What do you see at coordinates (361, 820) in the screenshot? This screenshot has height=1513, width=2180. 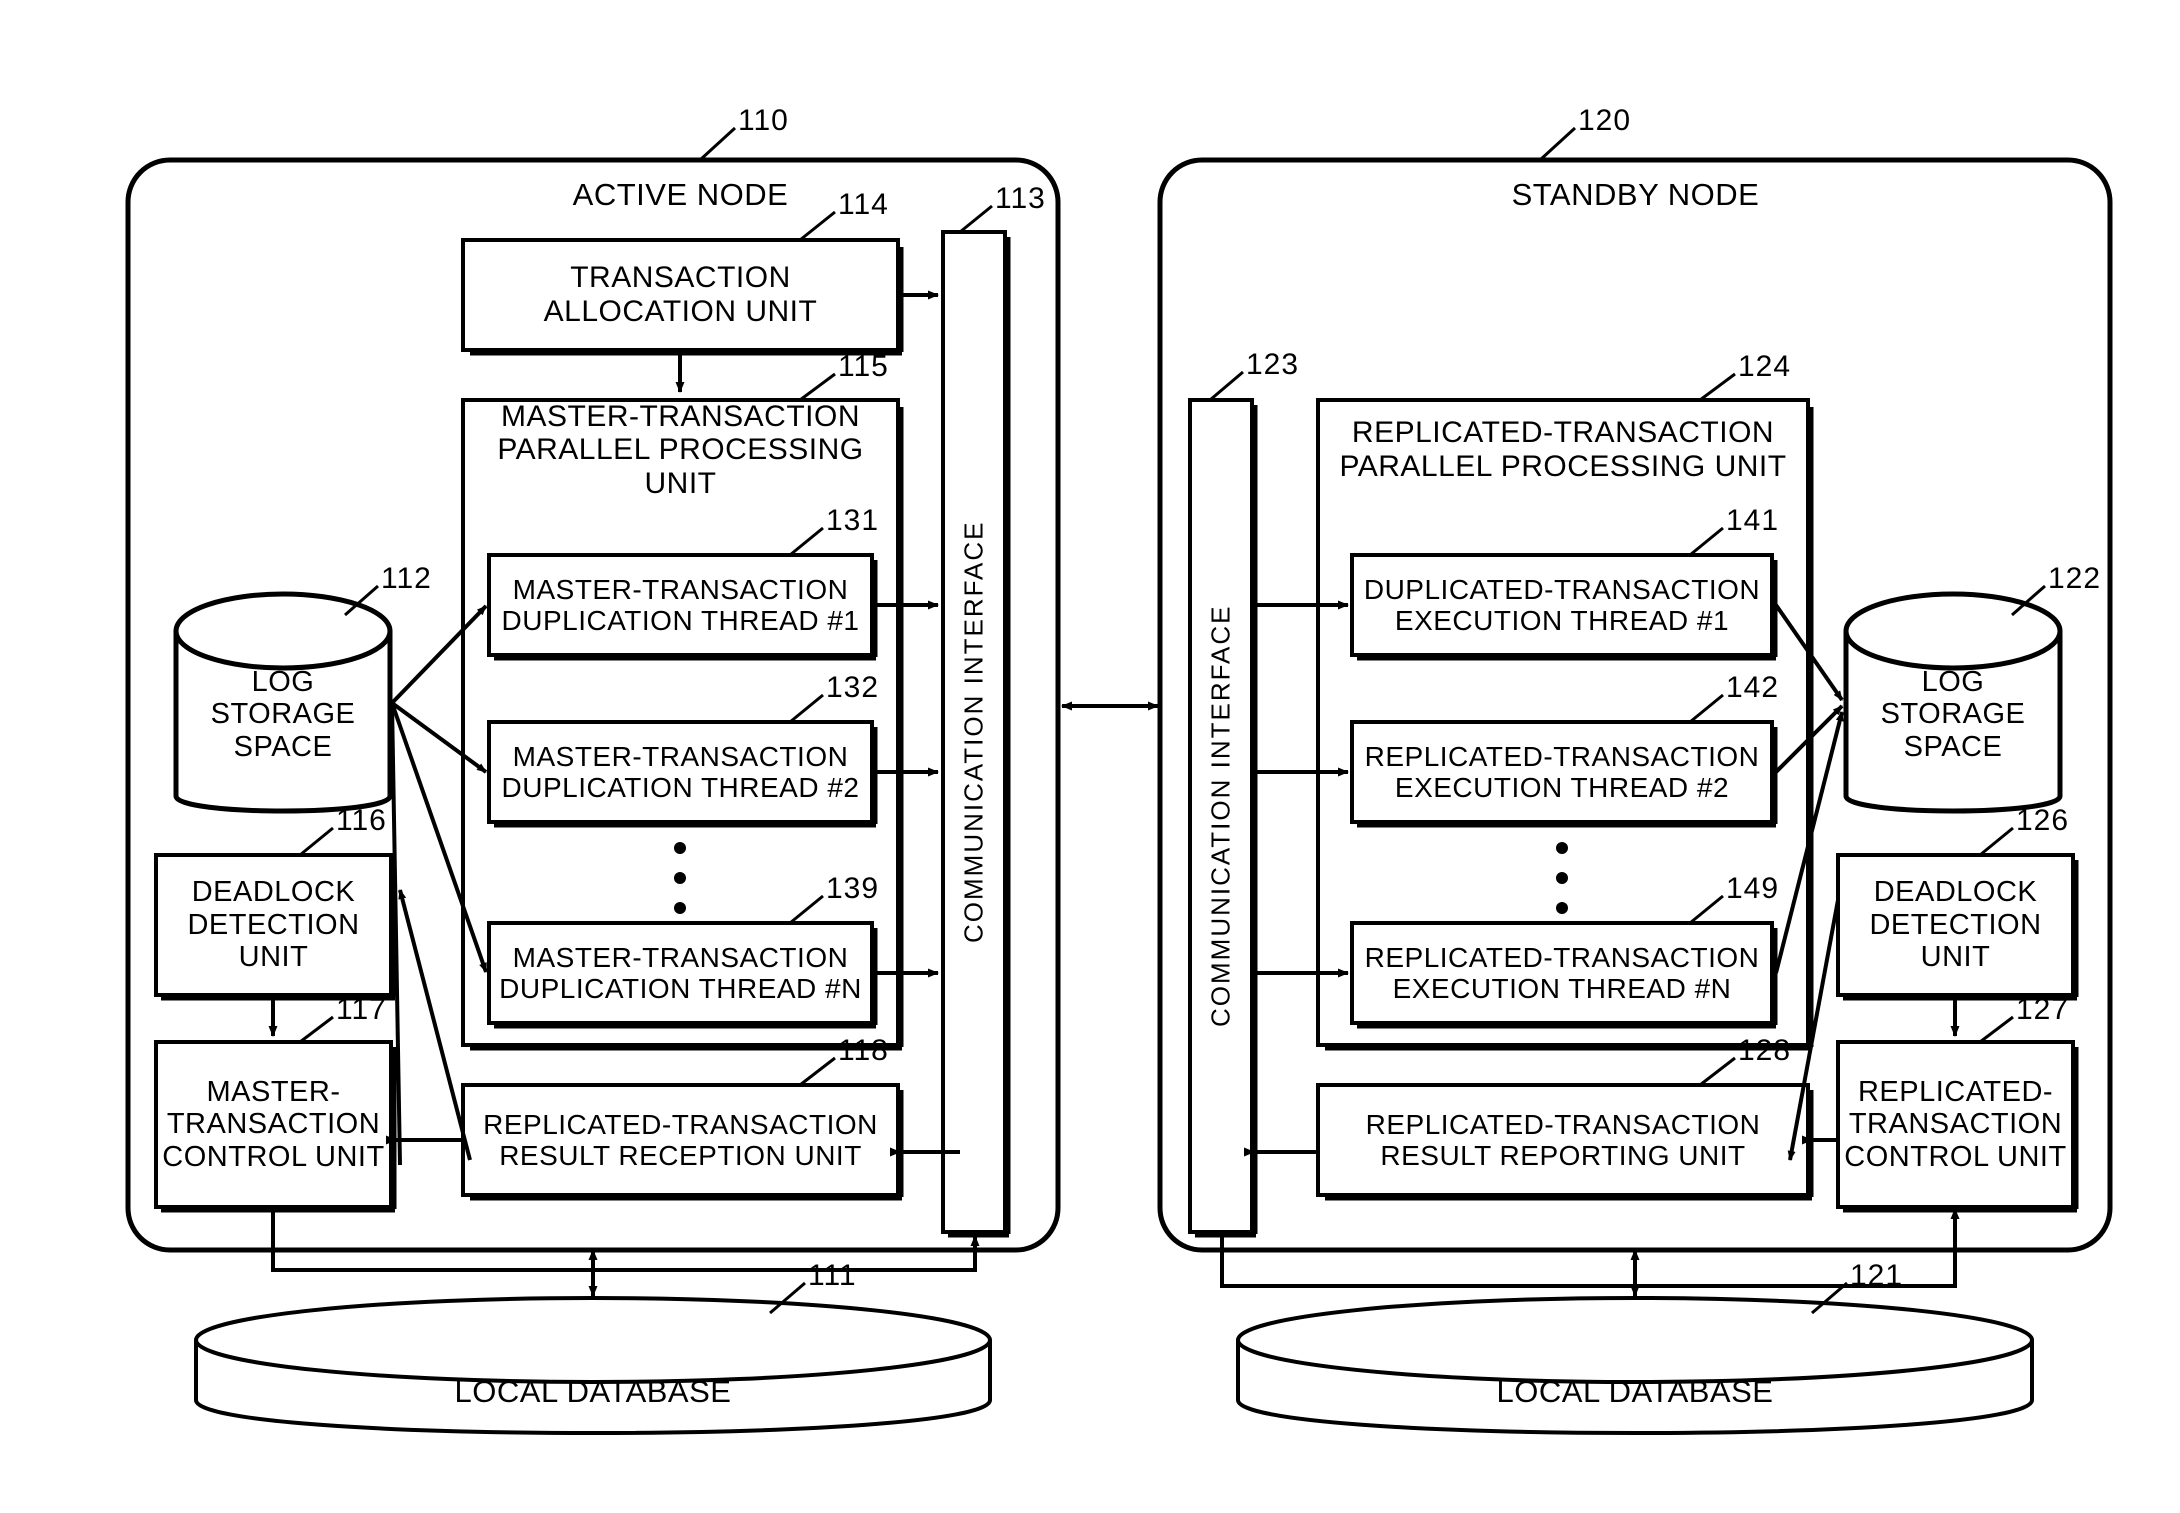 I see `ref-116: 116` at bounding box center [361, 820].